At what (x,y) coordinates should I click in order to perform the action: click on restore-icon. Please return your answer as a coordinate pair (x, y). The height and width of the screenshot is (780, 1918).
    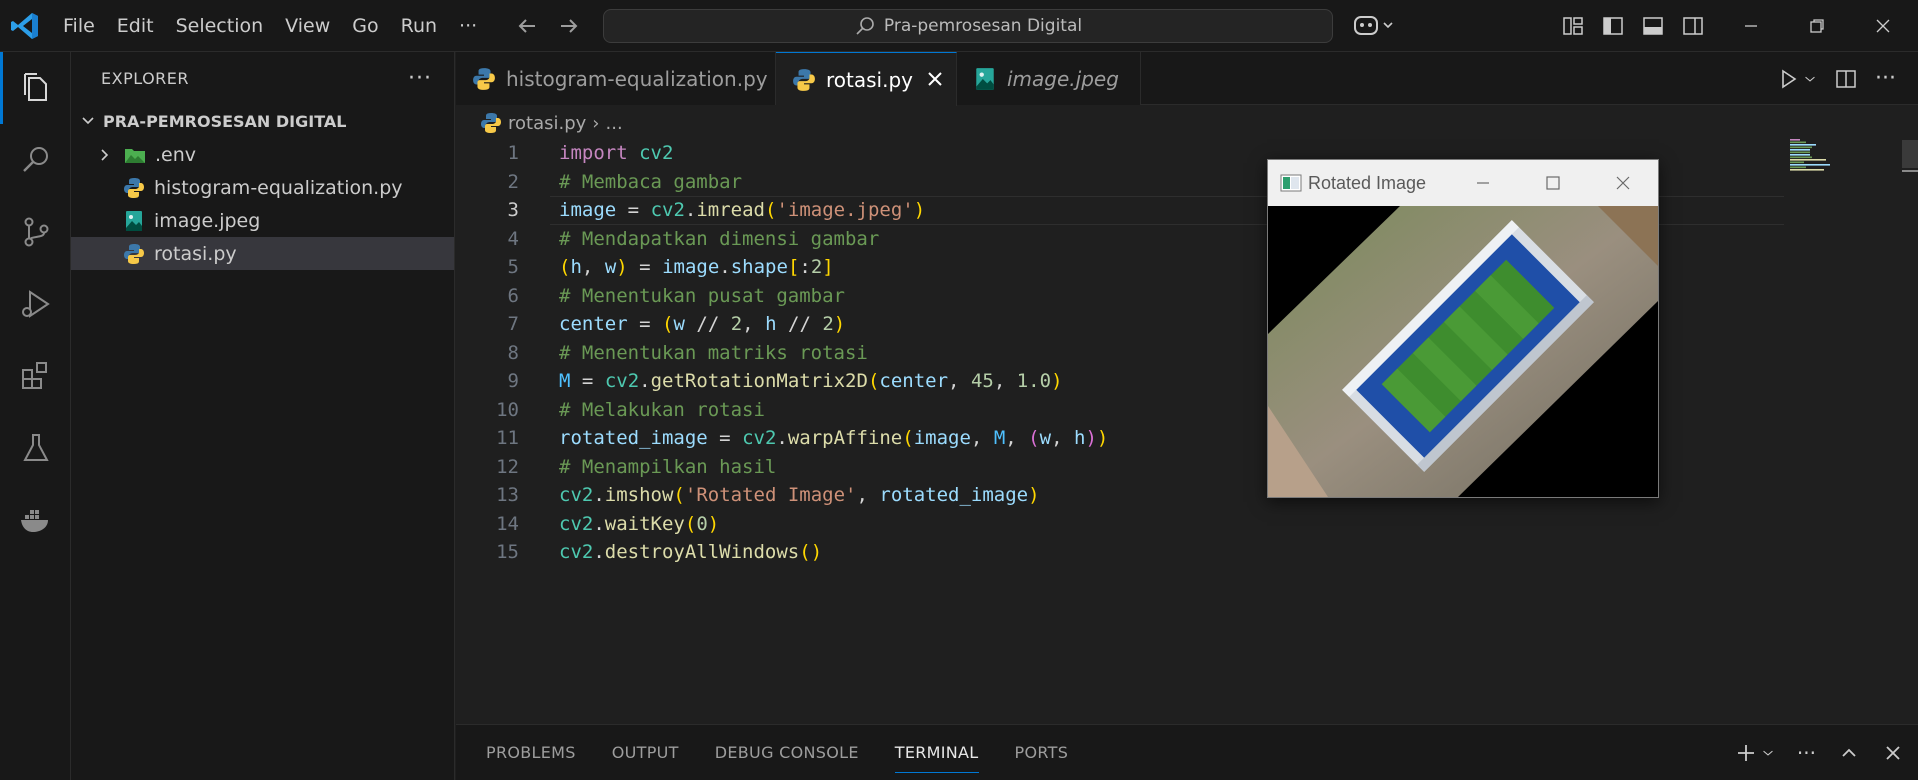
    Looking at the image, I should click on (1817, 26).